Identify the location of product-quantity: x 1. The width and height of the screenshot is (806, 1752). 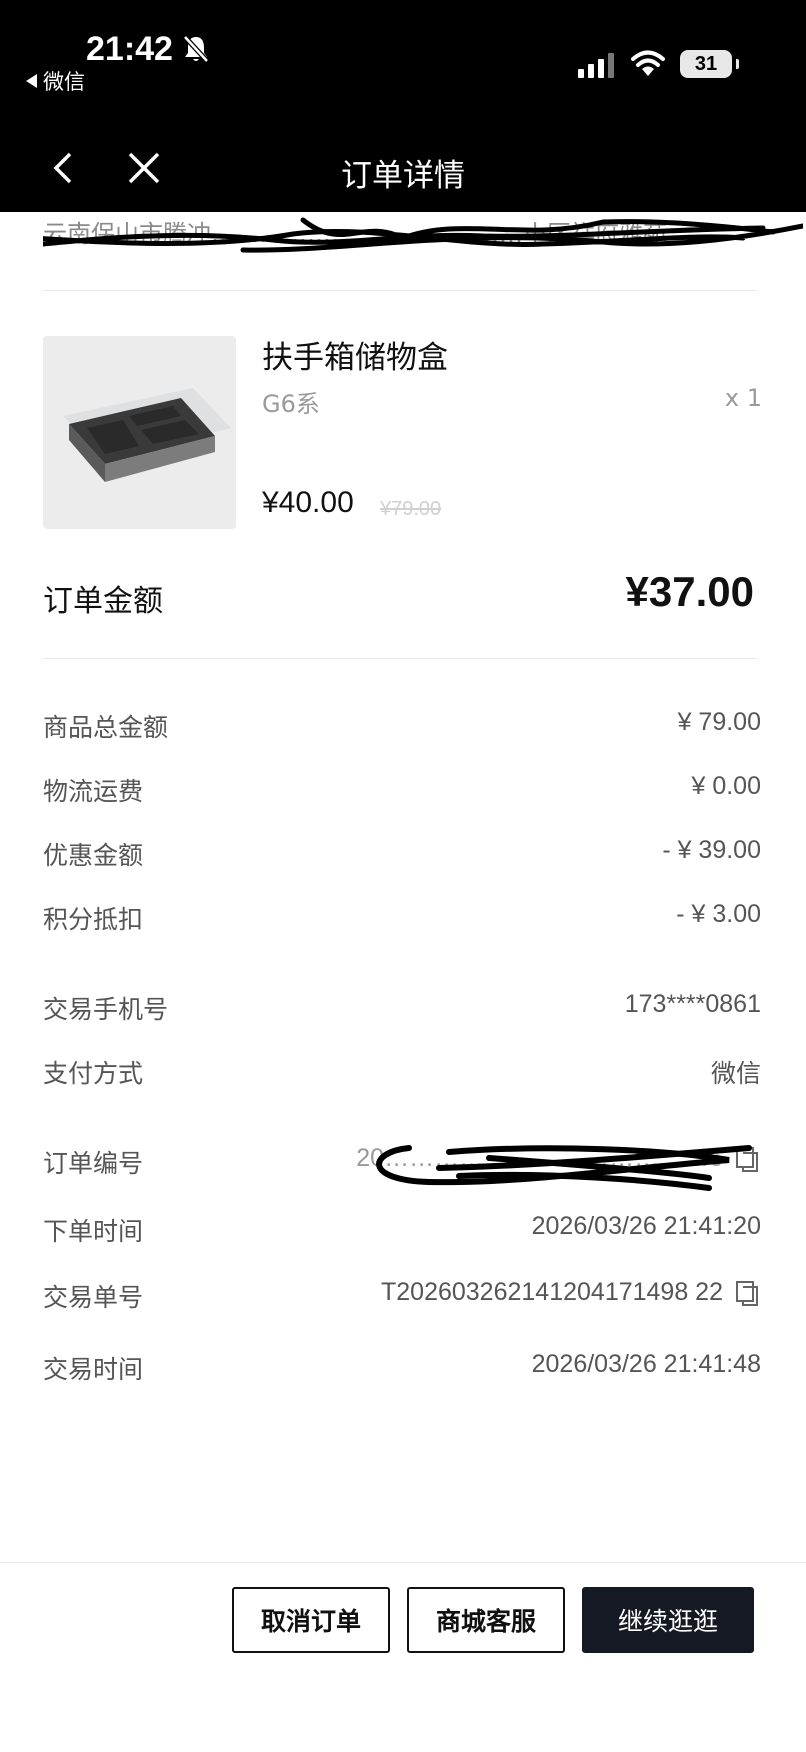
(743, 398).